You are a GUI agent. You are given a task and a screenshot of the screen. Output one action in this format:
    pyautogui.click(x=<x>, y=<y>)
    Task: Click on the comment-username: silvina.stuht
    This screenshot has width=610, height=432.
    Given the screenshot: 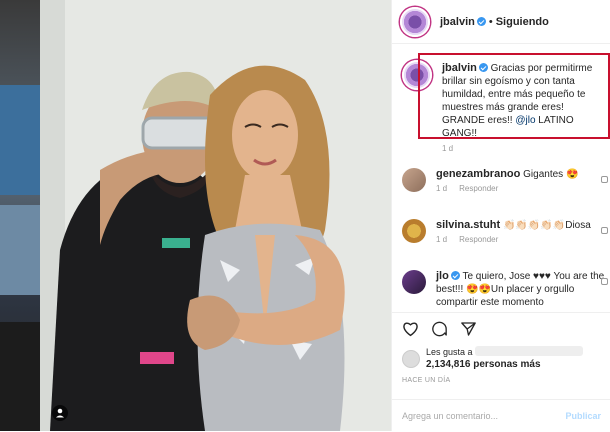 What is the action you would take?
    pyautogui.click(x=468, y=225)
    